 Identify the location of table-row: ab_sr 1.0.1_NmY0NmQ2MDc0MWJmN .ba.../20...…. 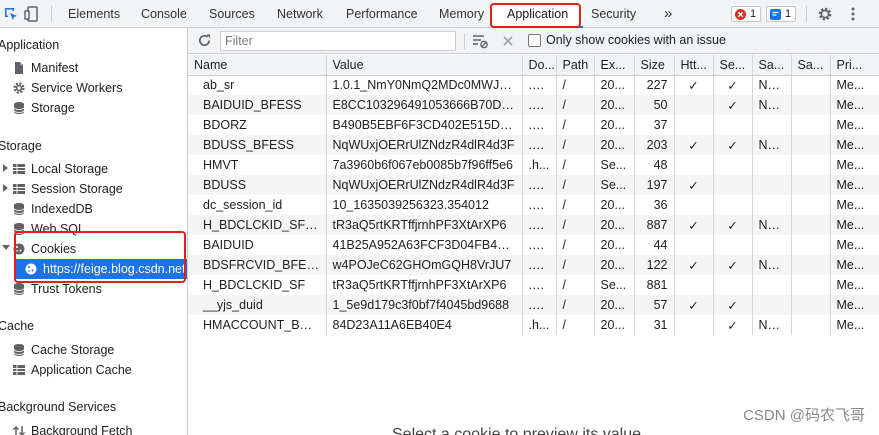
(533, 85).